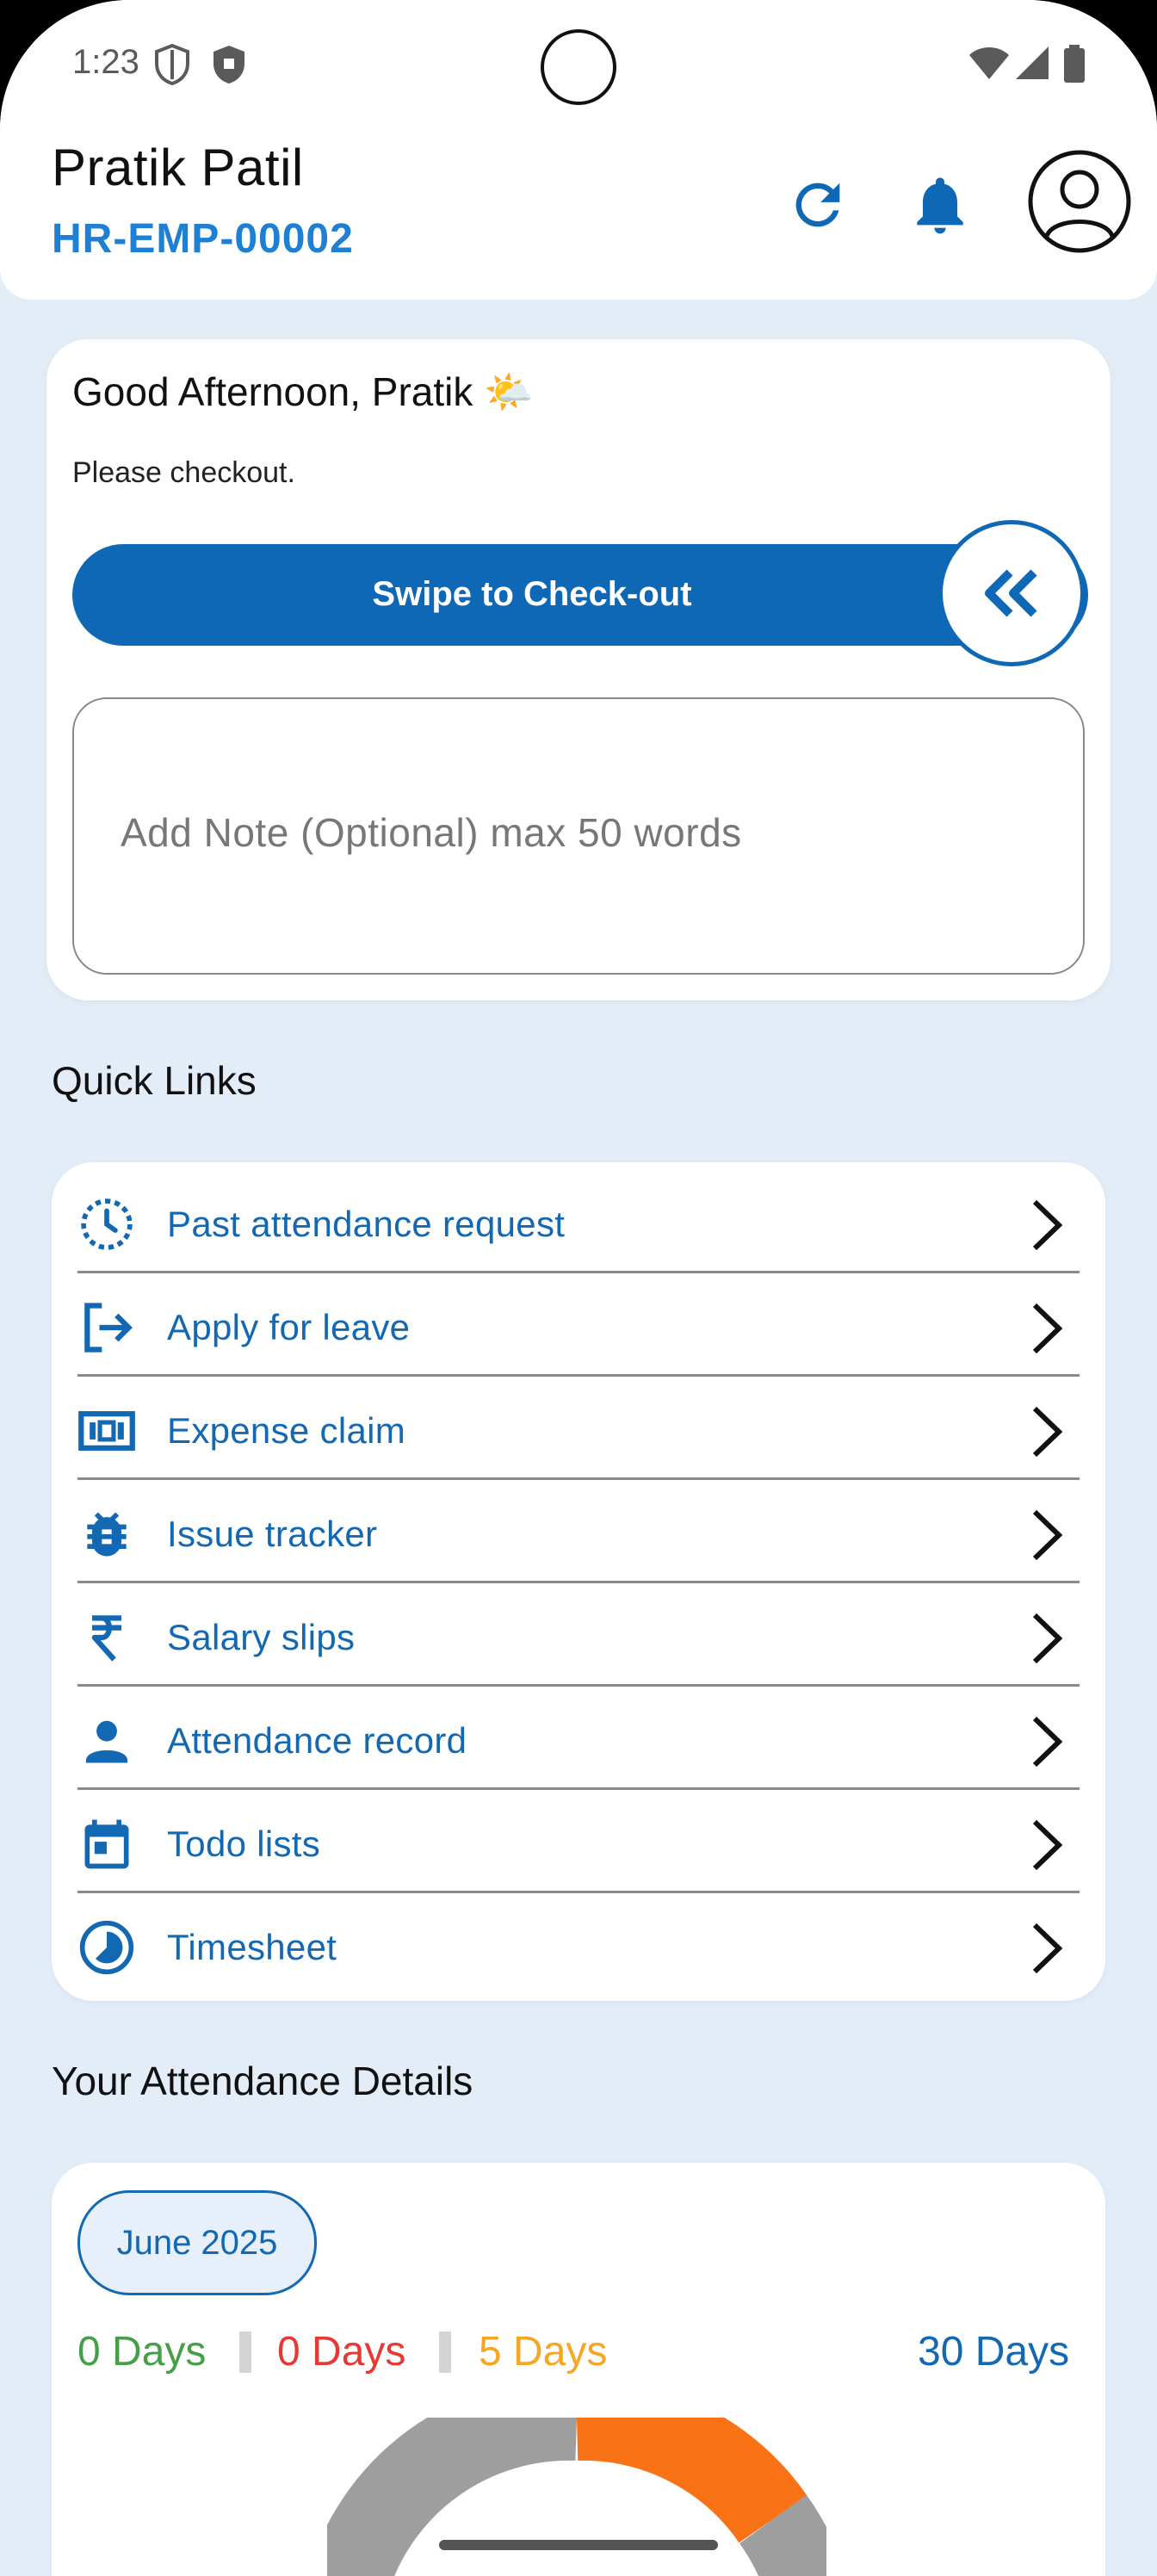 The height and width of the screenshot is (2576, 1157). Describe the element at coordinates (579, 1425) in the screenshot. I see `quick-link-expense-claim: Expense claim` at that location.